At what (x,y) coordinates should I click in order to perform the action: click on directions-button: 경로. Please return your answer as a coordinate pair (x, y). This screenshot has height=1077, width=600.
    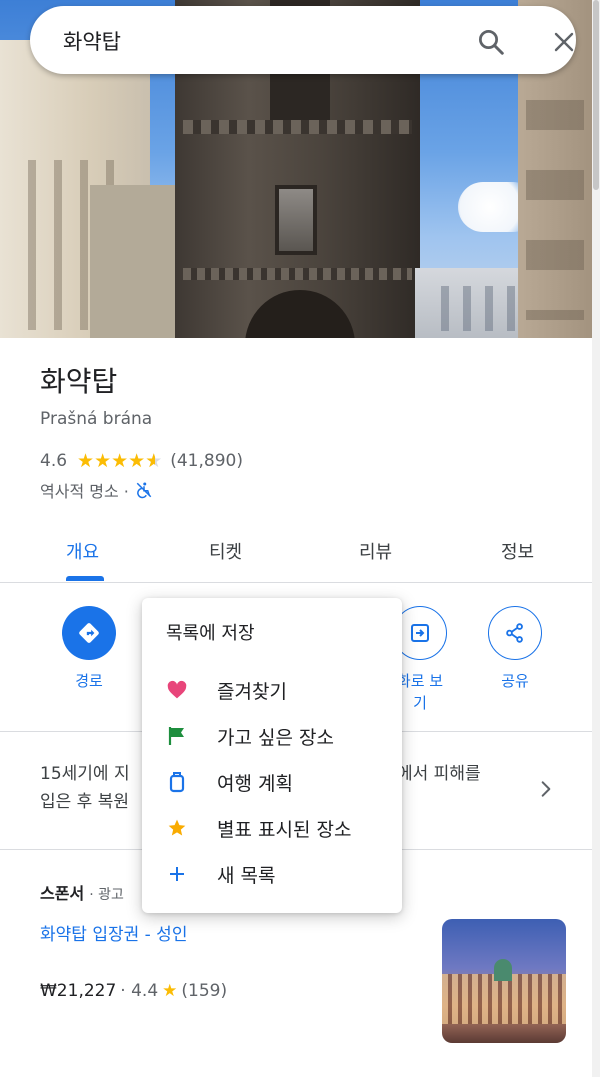
    Looking at the image, I should click on (89, 649).